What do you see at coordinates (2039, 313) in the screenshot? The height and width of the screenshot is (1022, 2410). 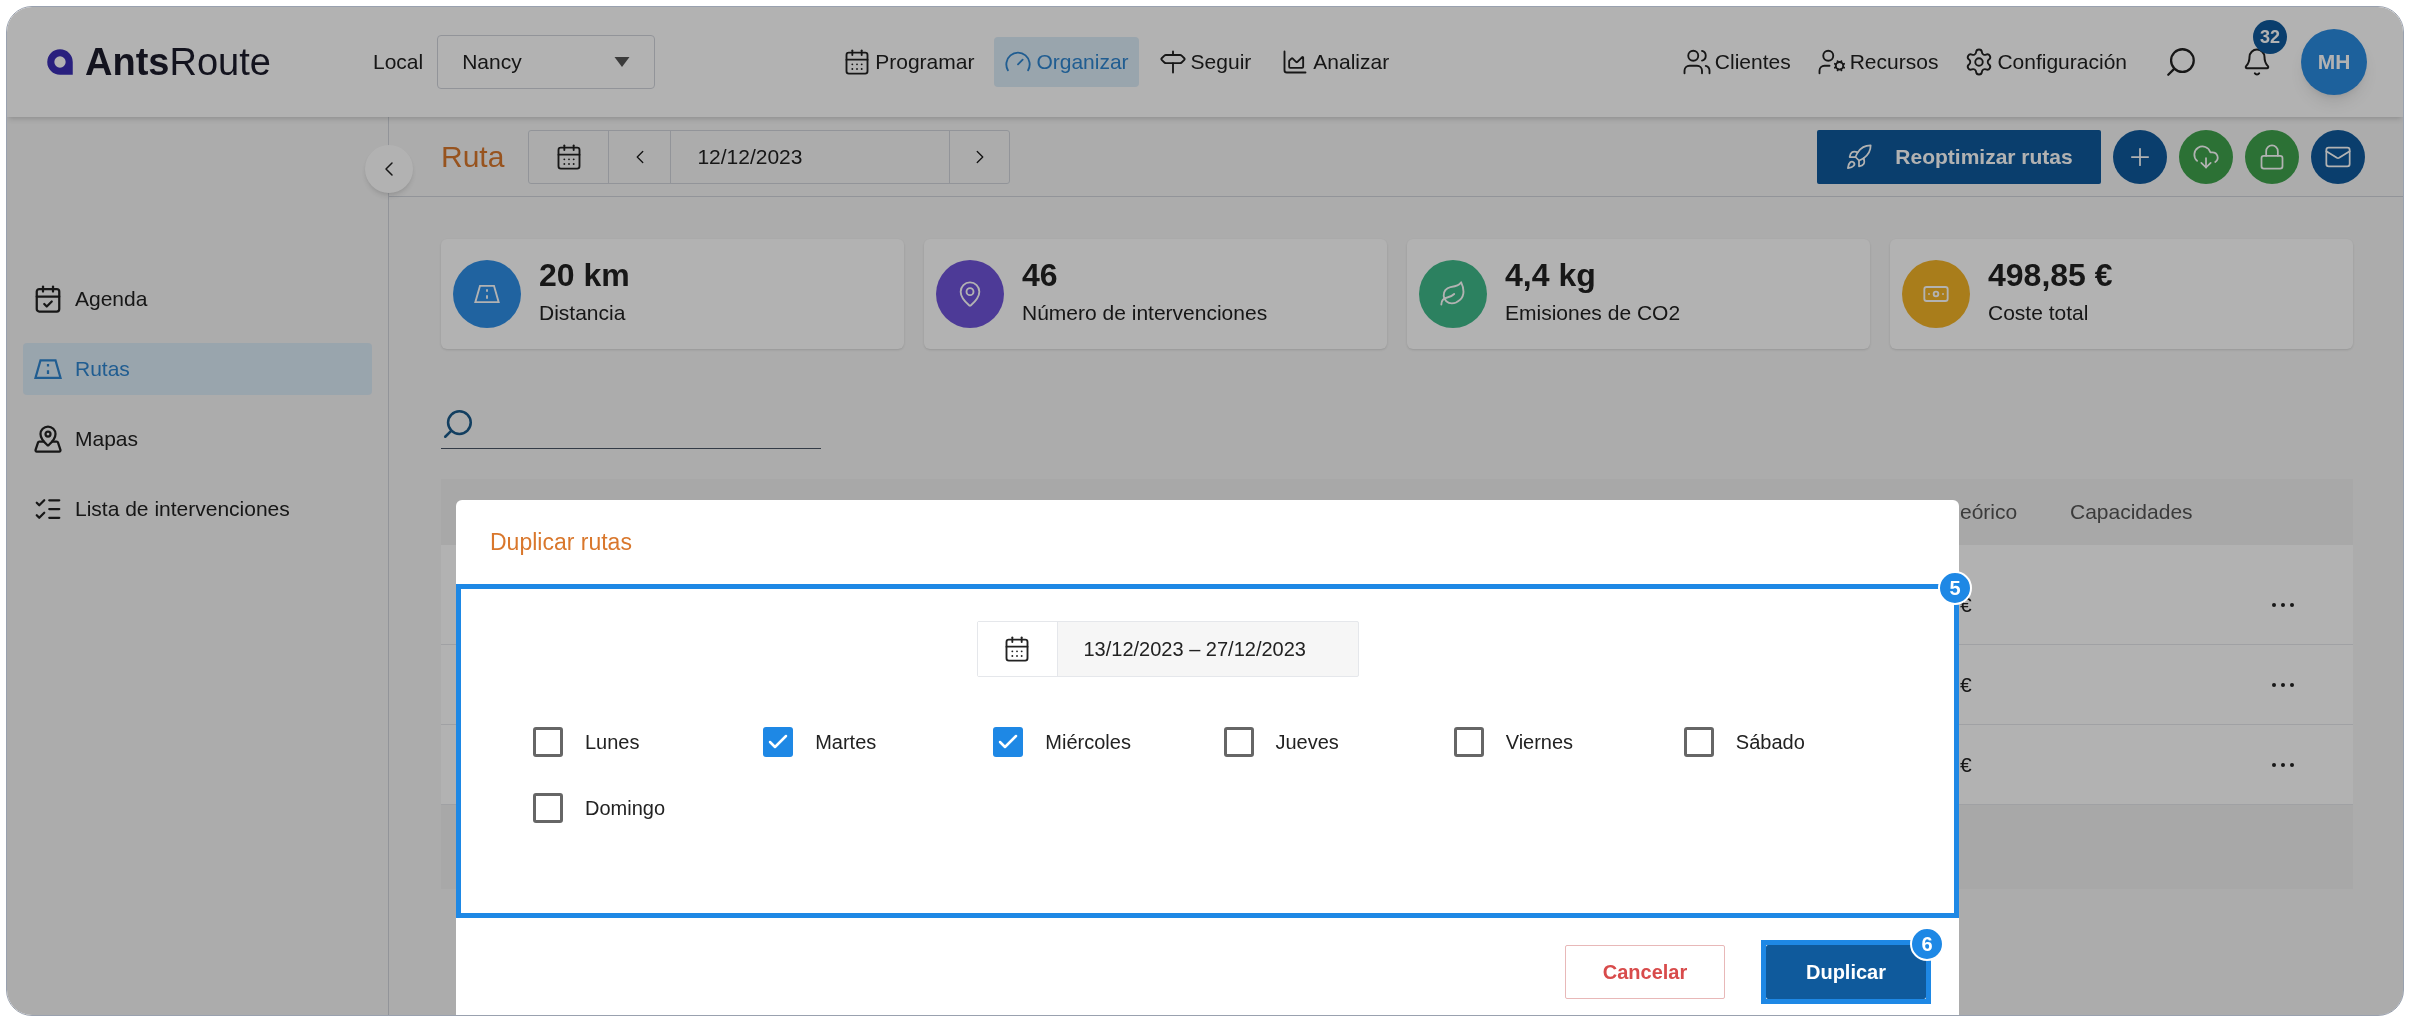 I see `stat-label: Coste total` at bounding box center [2039, 313].